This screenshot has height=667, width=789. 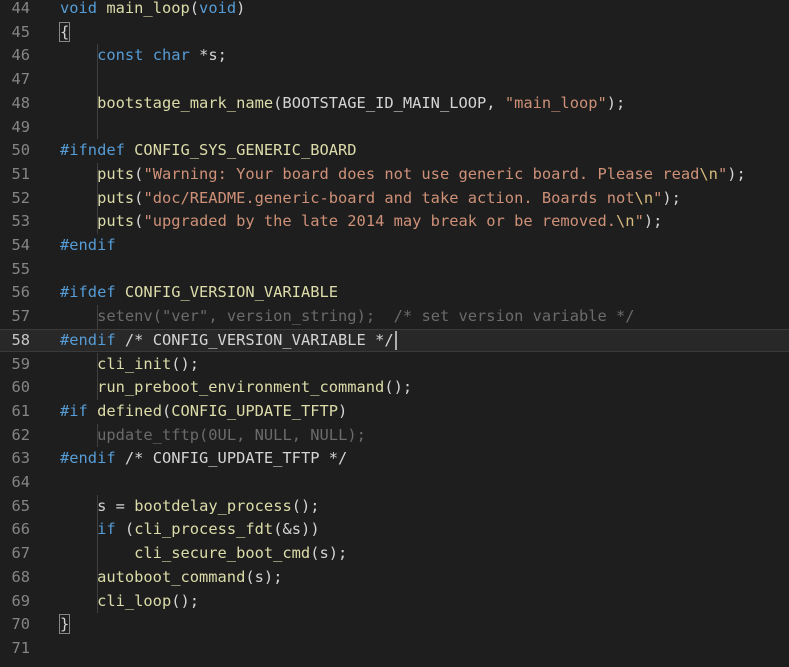 I want to click on line-number: 54, so click(x=20, y=245).